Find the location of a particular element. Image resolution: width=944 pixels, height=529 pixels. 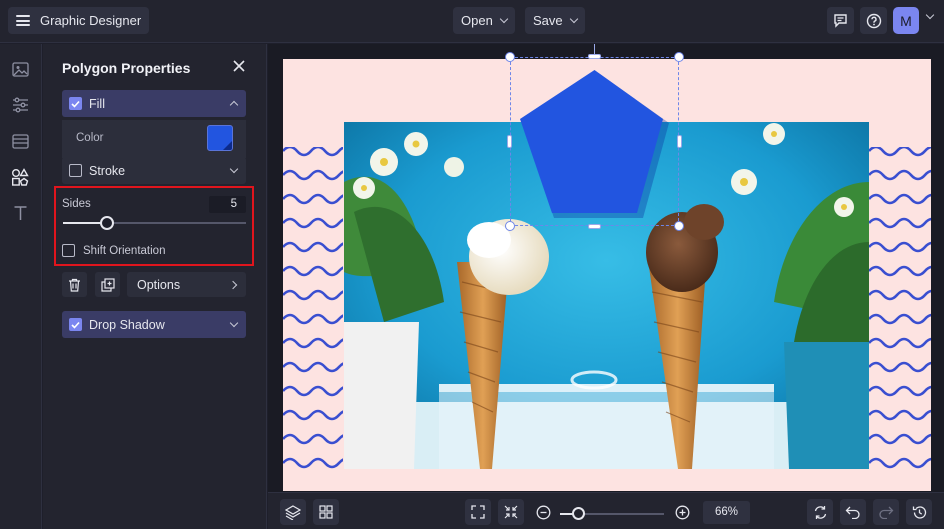

stroke-section-header: Stroke is located at coordinates (154, 170).